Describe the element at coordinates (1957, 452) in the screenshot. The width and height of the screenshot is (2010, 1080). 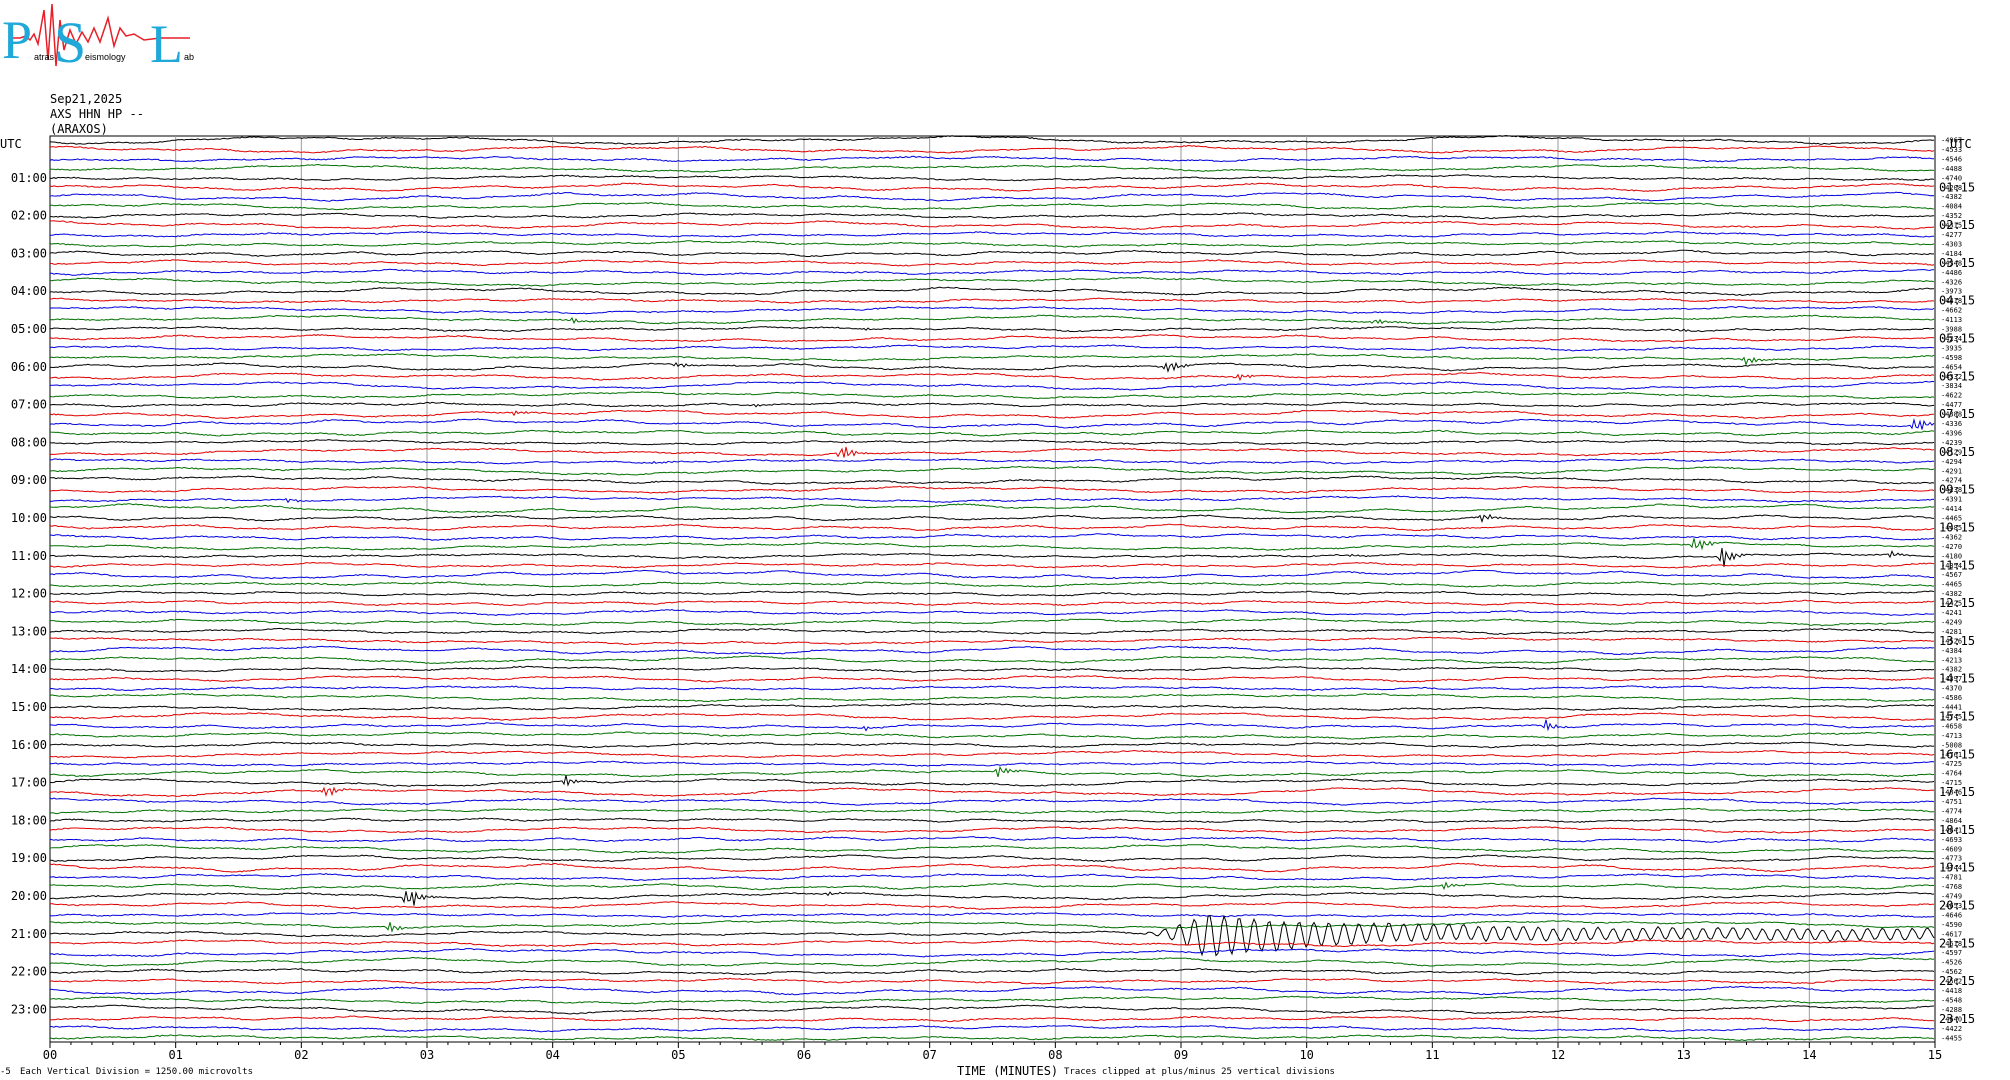
I see `hour-label-right: 08:15` at that location.